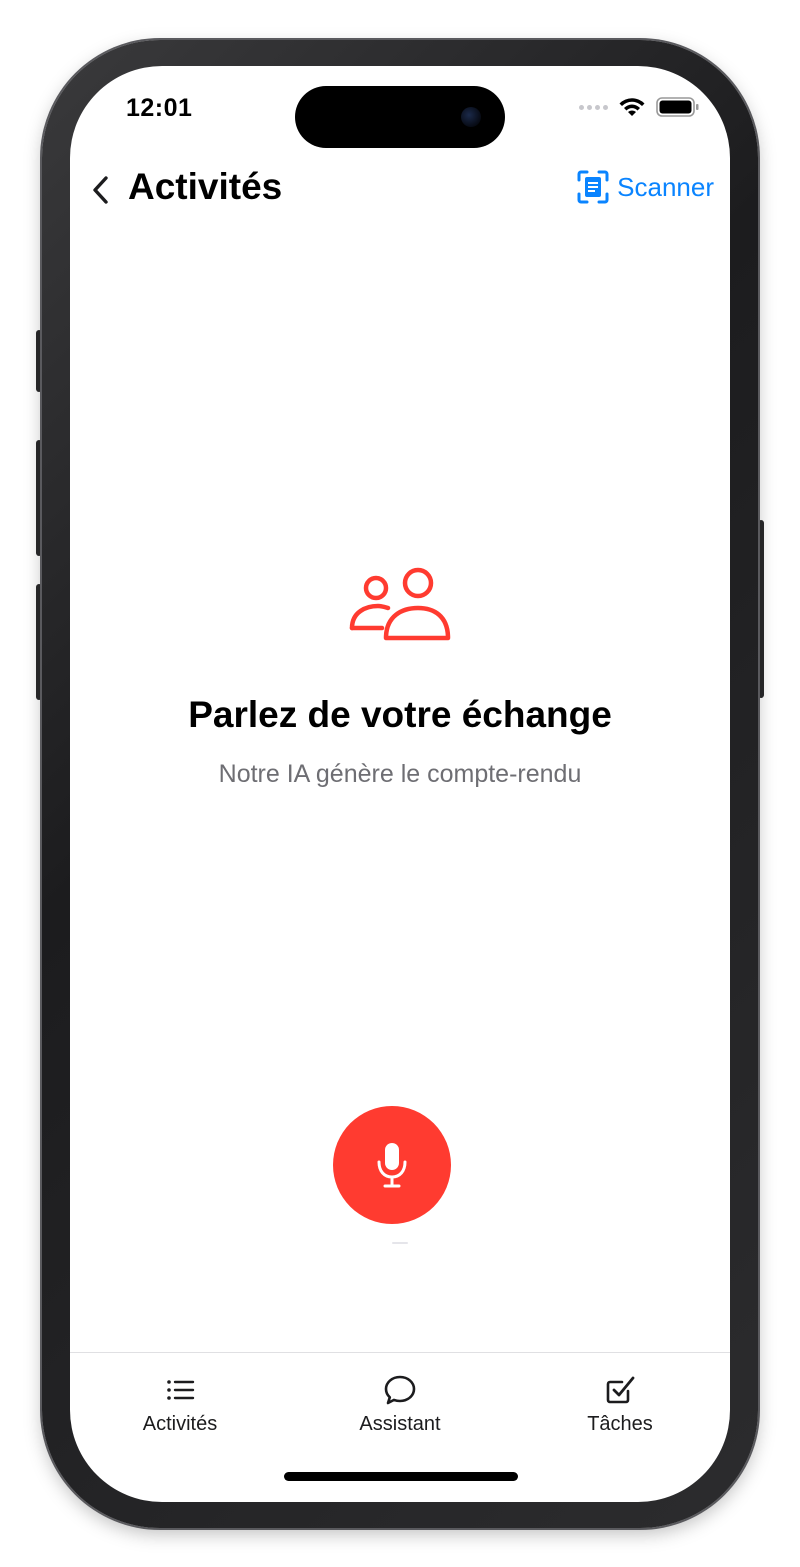 This screenshot has height=1567, width=800. What do you see at coordinates (400, 1243) in the screenshot?
I see `recording-level-indicator` at bounding box center [400, 1243].